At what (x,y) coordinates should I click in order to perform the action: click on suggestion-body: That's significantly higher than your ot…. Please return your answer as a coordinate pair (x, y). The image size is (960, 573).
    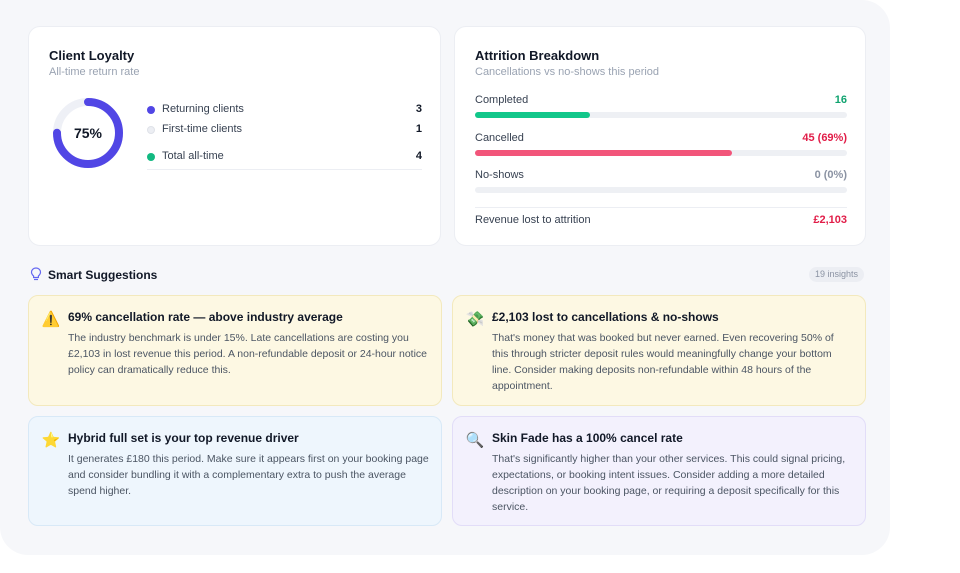
    Looking at the image, I should click on (669, 483).